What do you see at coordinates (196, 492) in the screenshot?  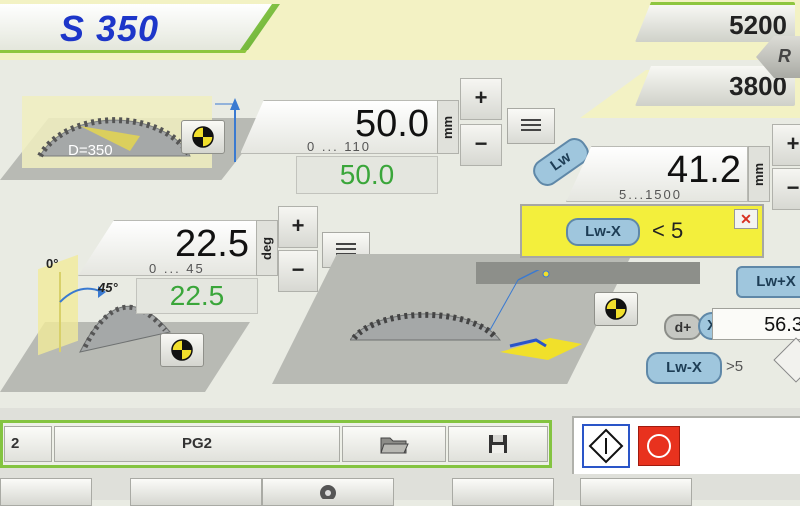 I see `bottom-tab-up` at bounding box center [196, 492].